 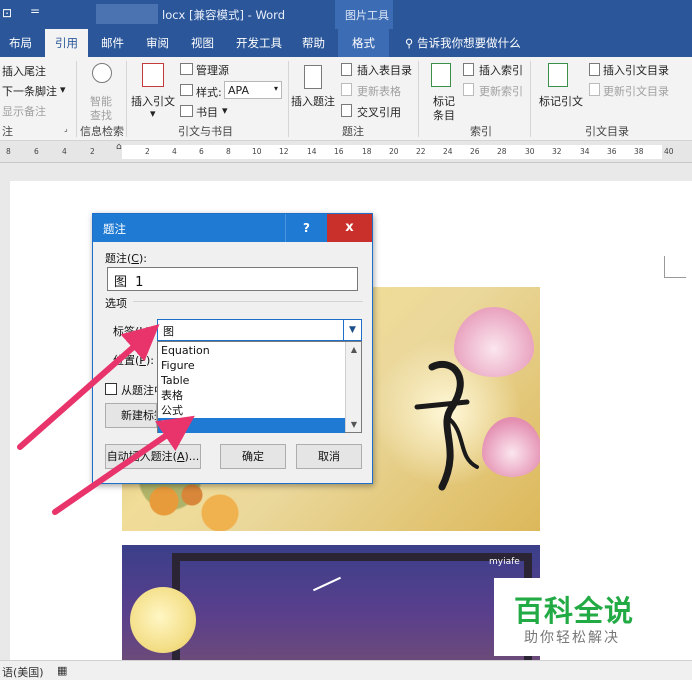 What do you see at coordinates (248, 301) in the screenshot?
I see `options-divider` at bounding box center [248, 301].